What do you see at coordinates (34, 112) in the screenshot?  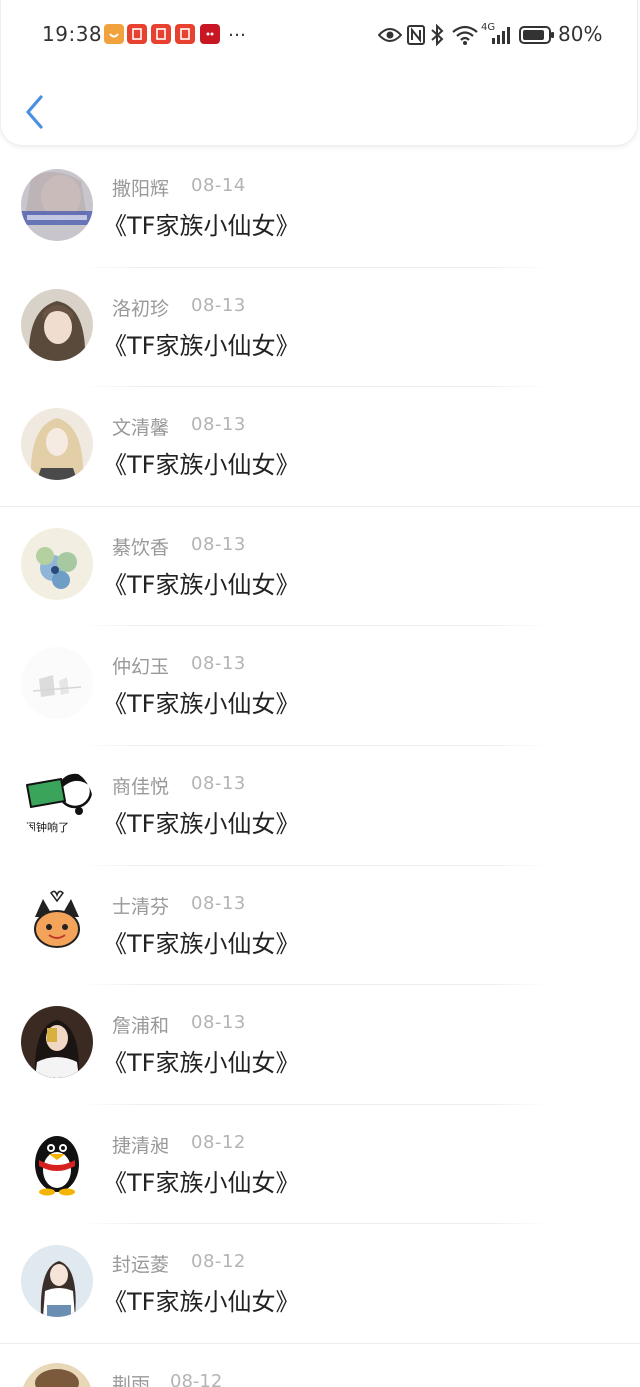 I see `chevron-left-icon` at bounding box center [34, 112].